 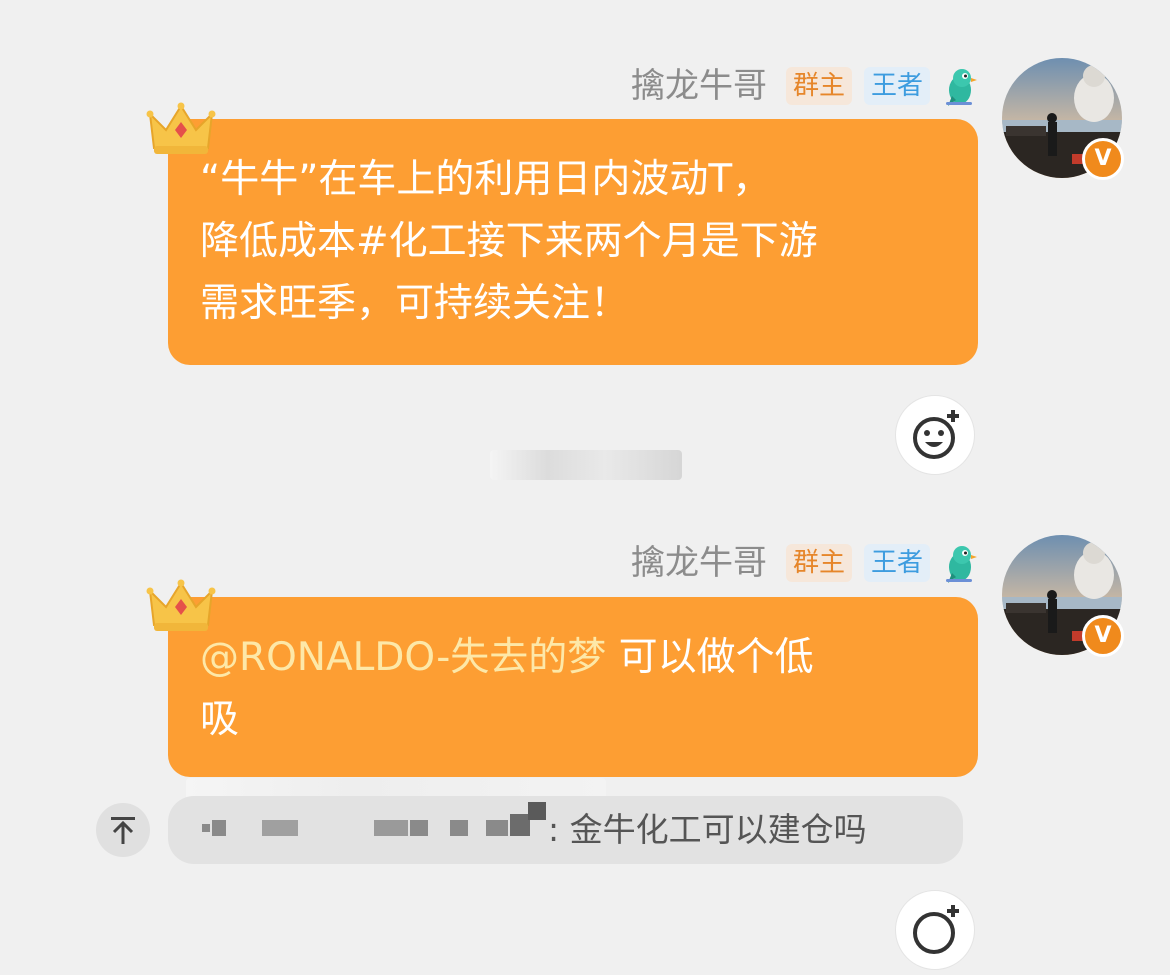 I want to click on message-text-line: @RONALDO-失去的梦 可以做个低, so click(x=574, y=658).